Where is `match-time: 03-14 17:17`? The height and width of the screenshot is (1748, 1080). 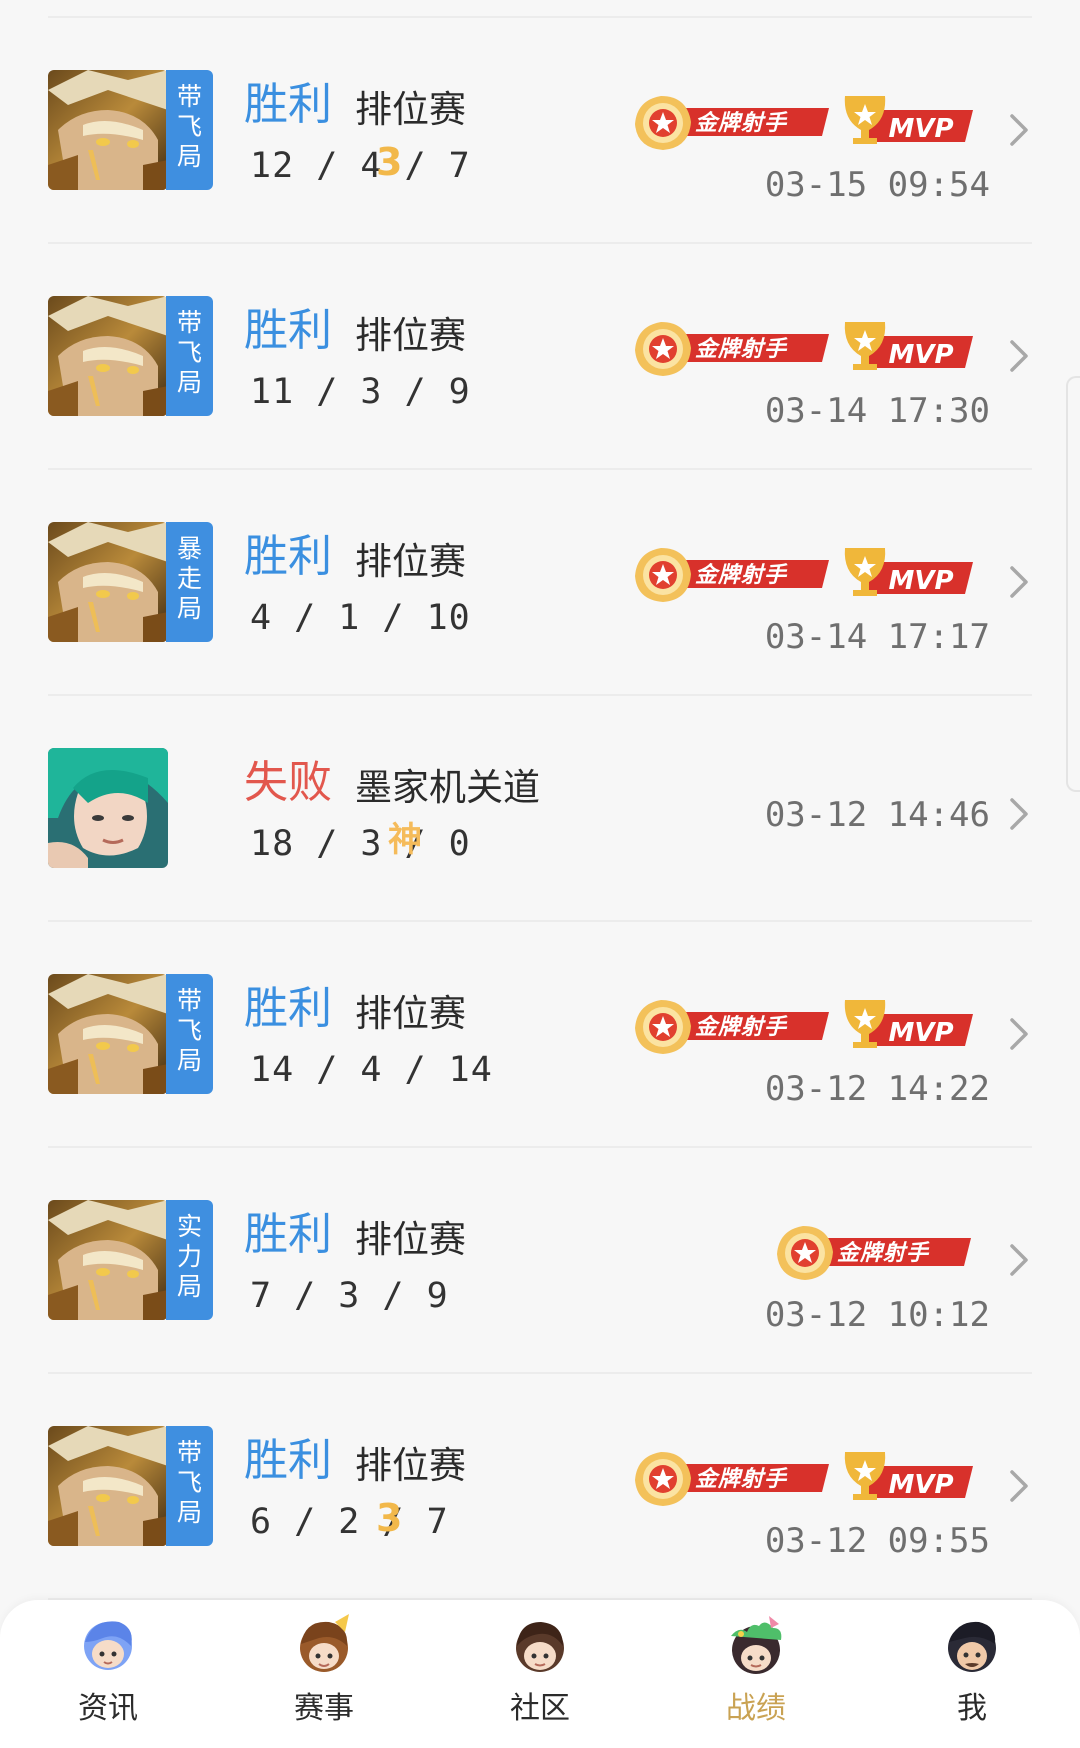
match-time: 03-14 17:17 is located at coordinates (877, 637).